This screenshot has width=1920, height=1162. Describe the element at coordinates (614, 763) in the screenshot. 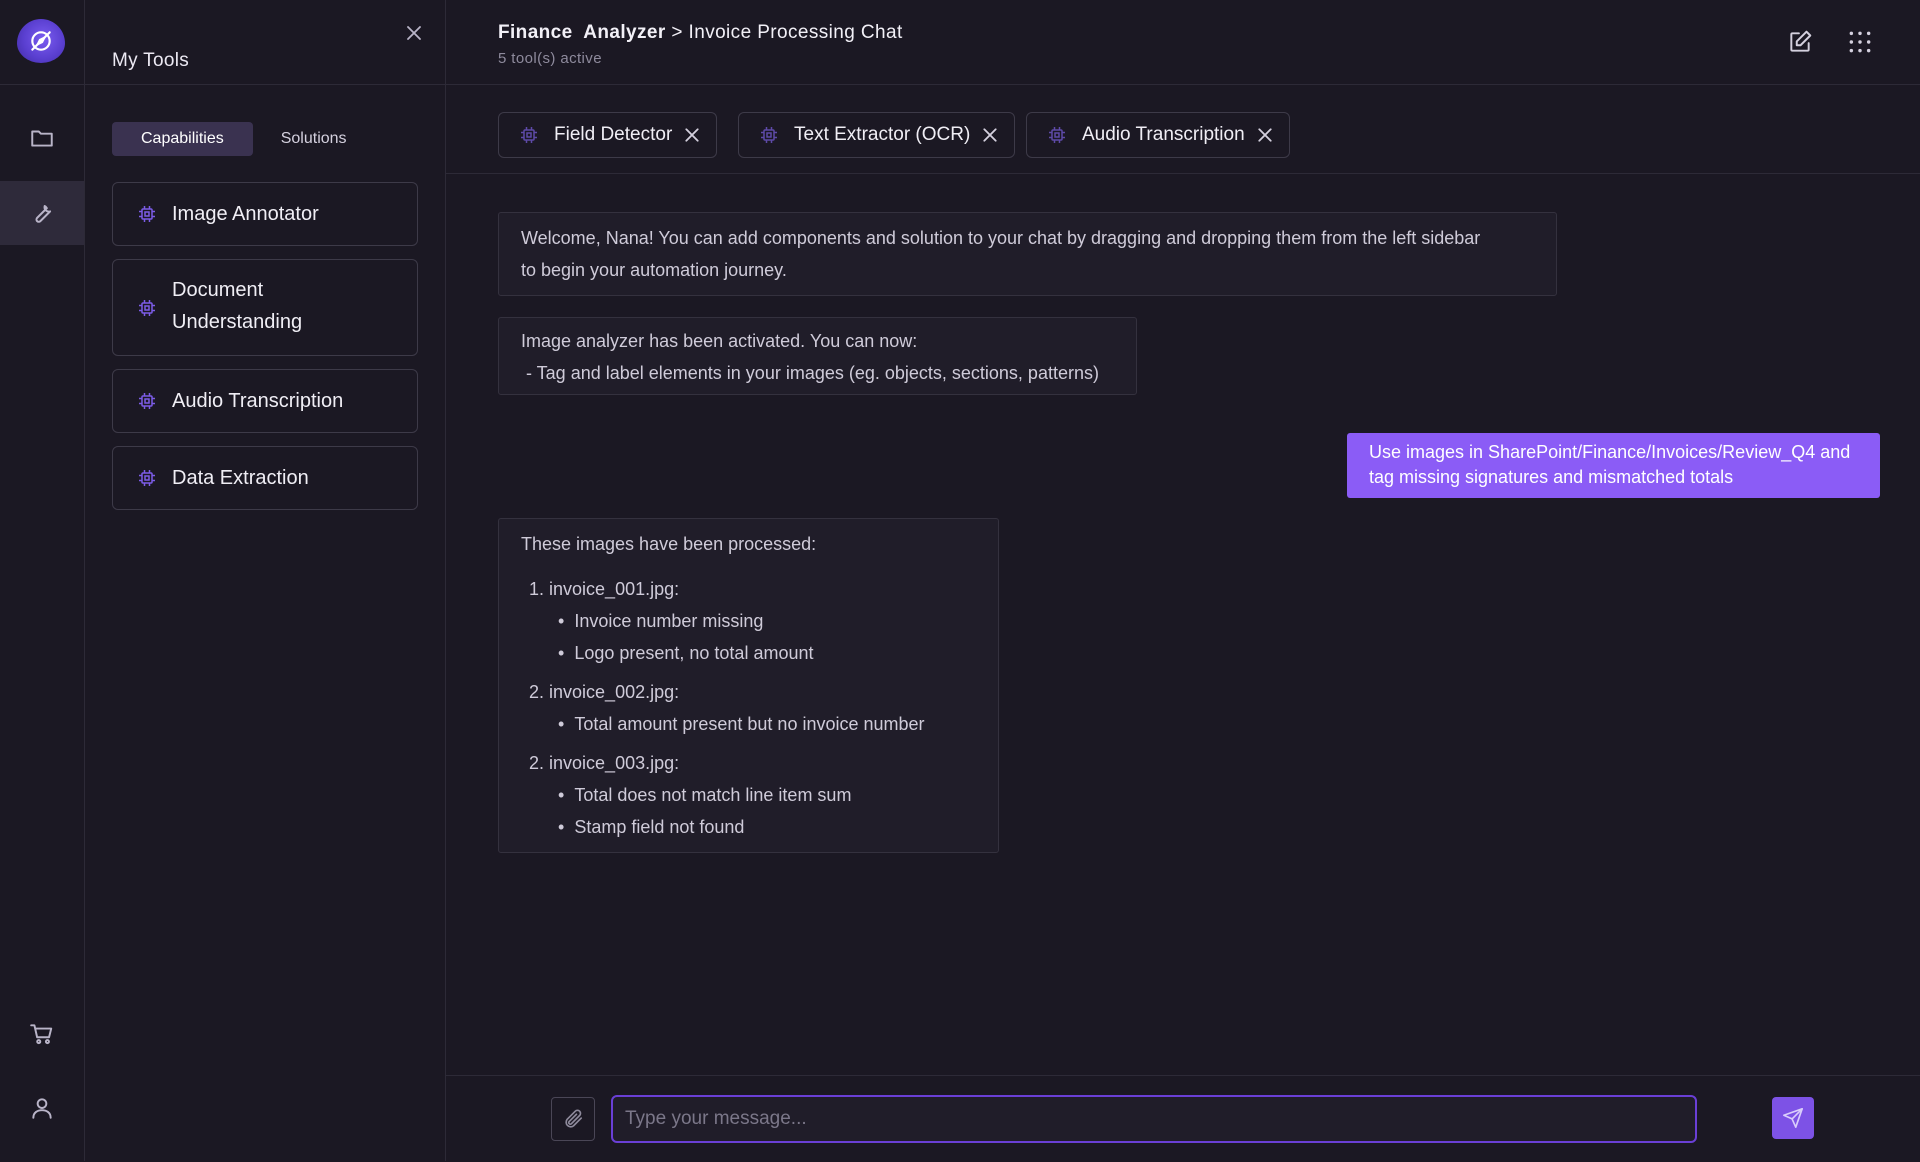

I see `result-file: invoice_003.jpg:` at that location.